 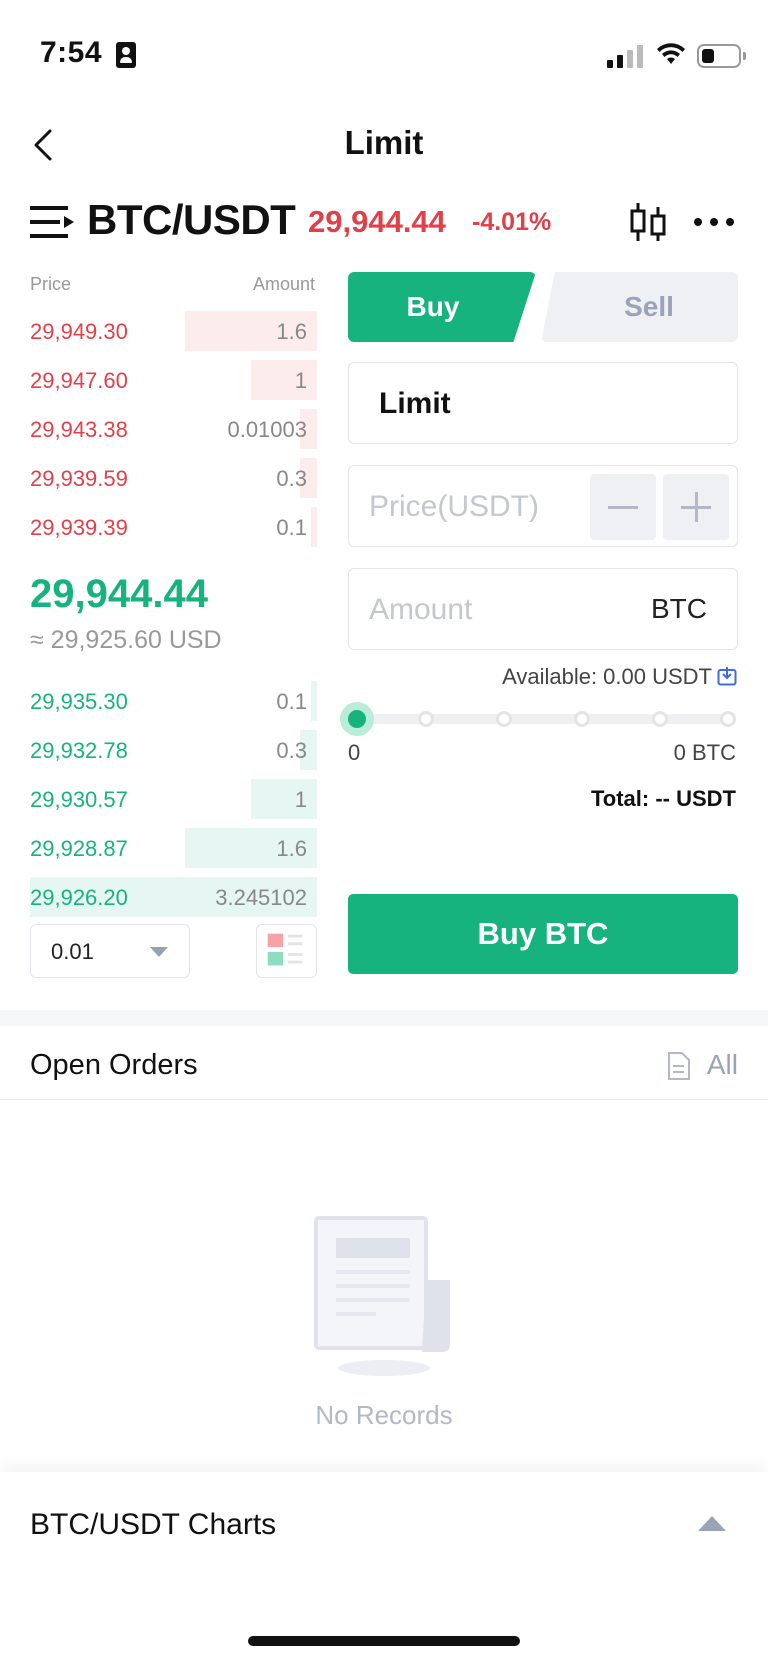 What do you see at coordinates (283, 284) in the screenshot?
I see `orderbook-amount-header: Amount` at bounding box center [283, 284].